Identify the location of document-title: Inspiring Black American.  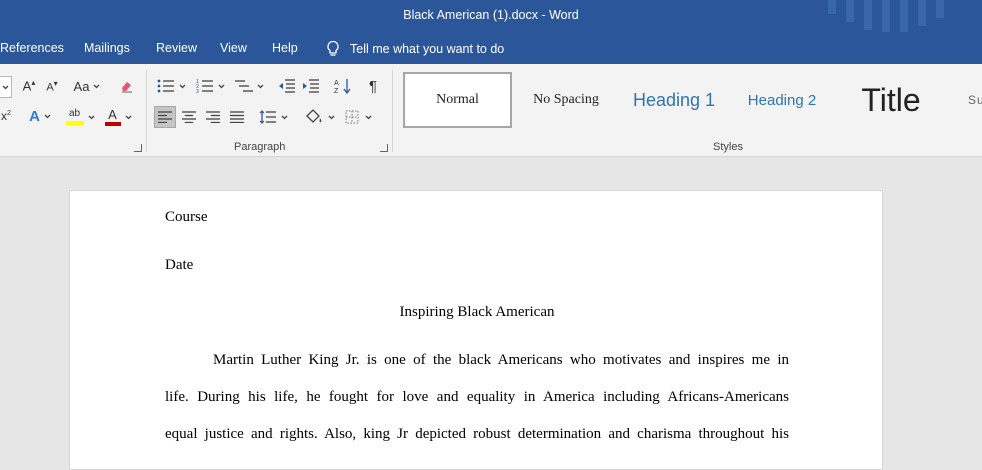
(477, 312).